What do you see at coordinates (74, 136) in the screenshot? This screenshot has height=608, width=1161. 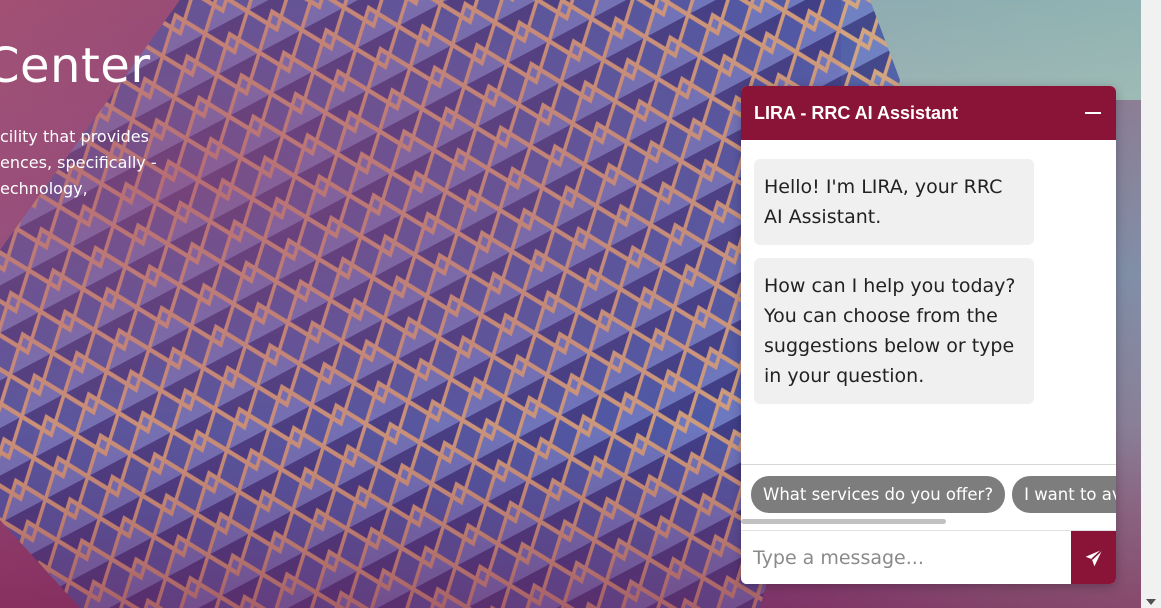 I see `hero-line: cility that provides` at bounding box center [74, 136].